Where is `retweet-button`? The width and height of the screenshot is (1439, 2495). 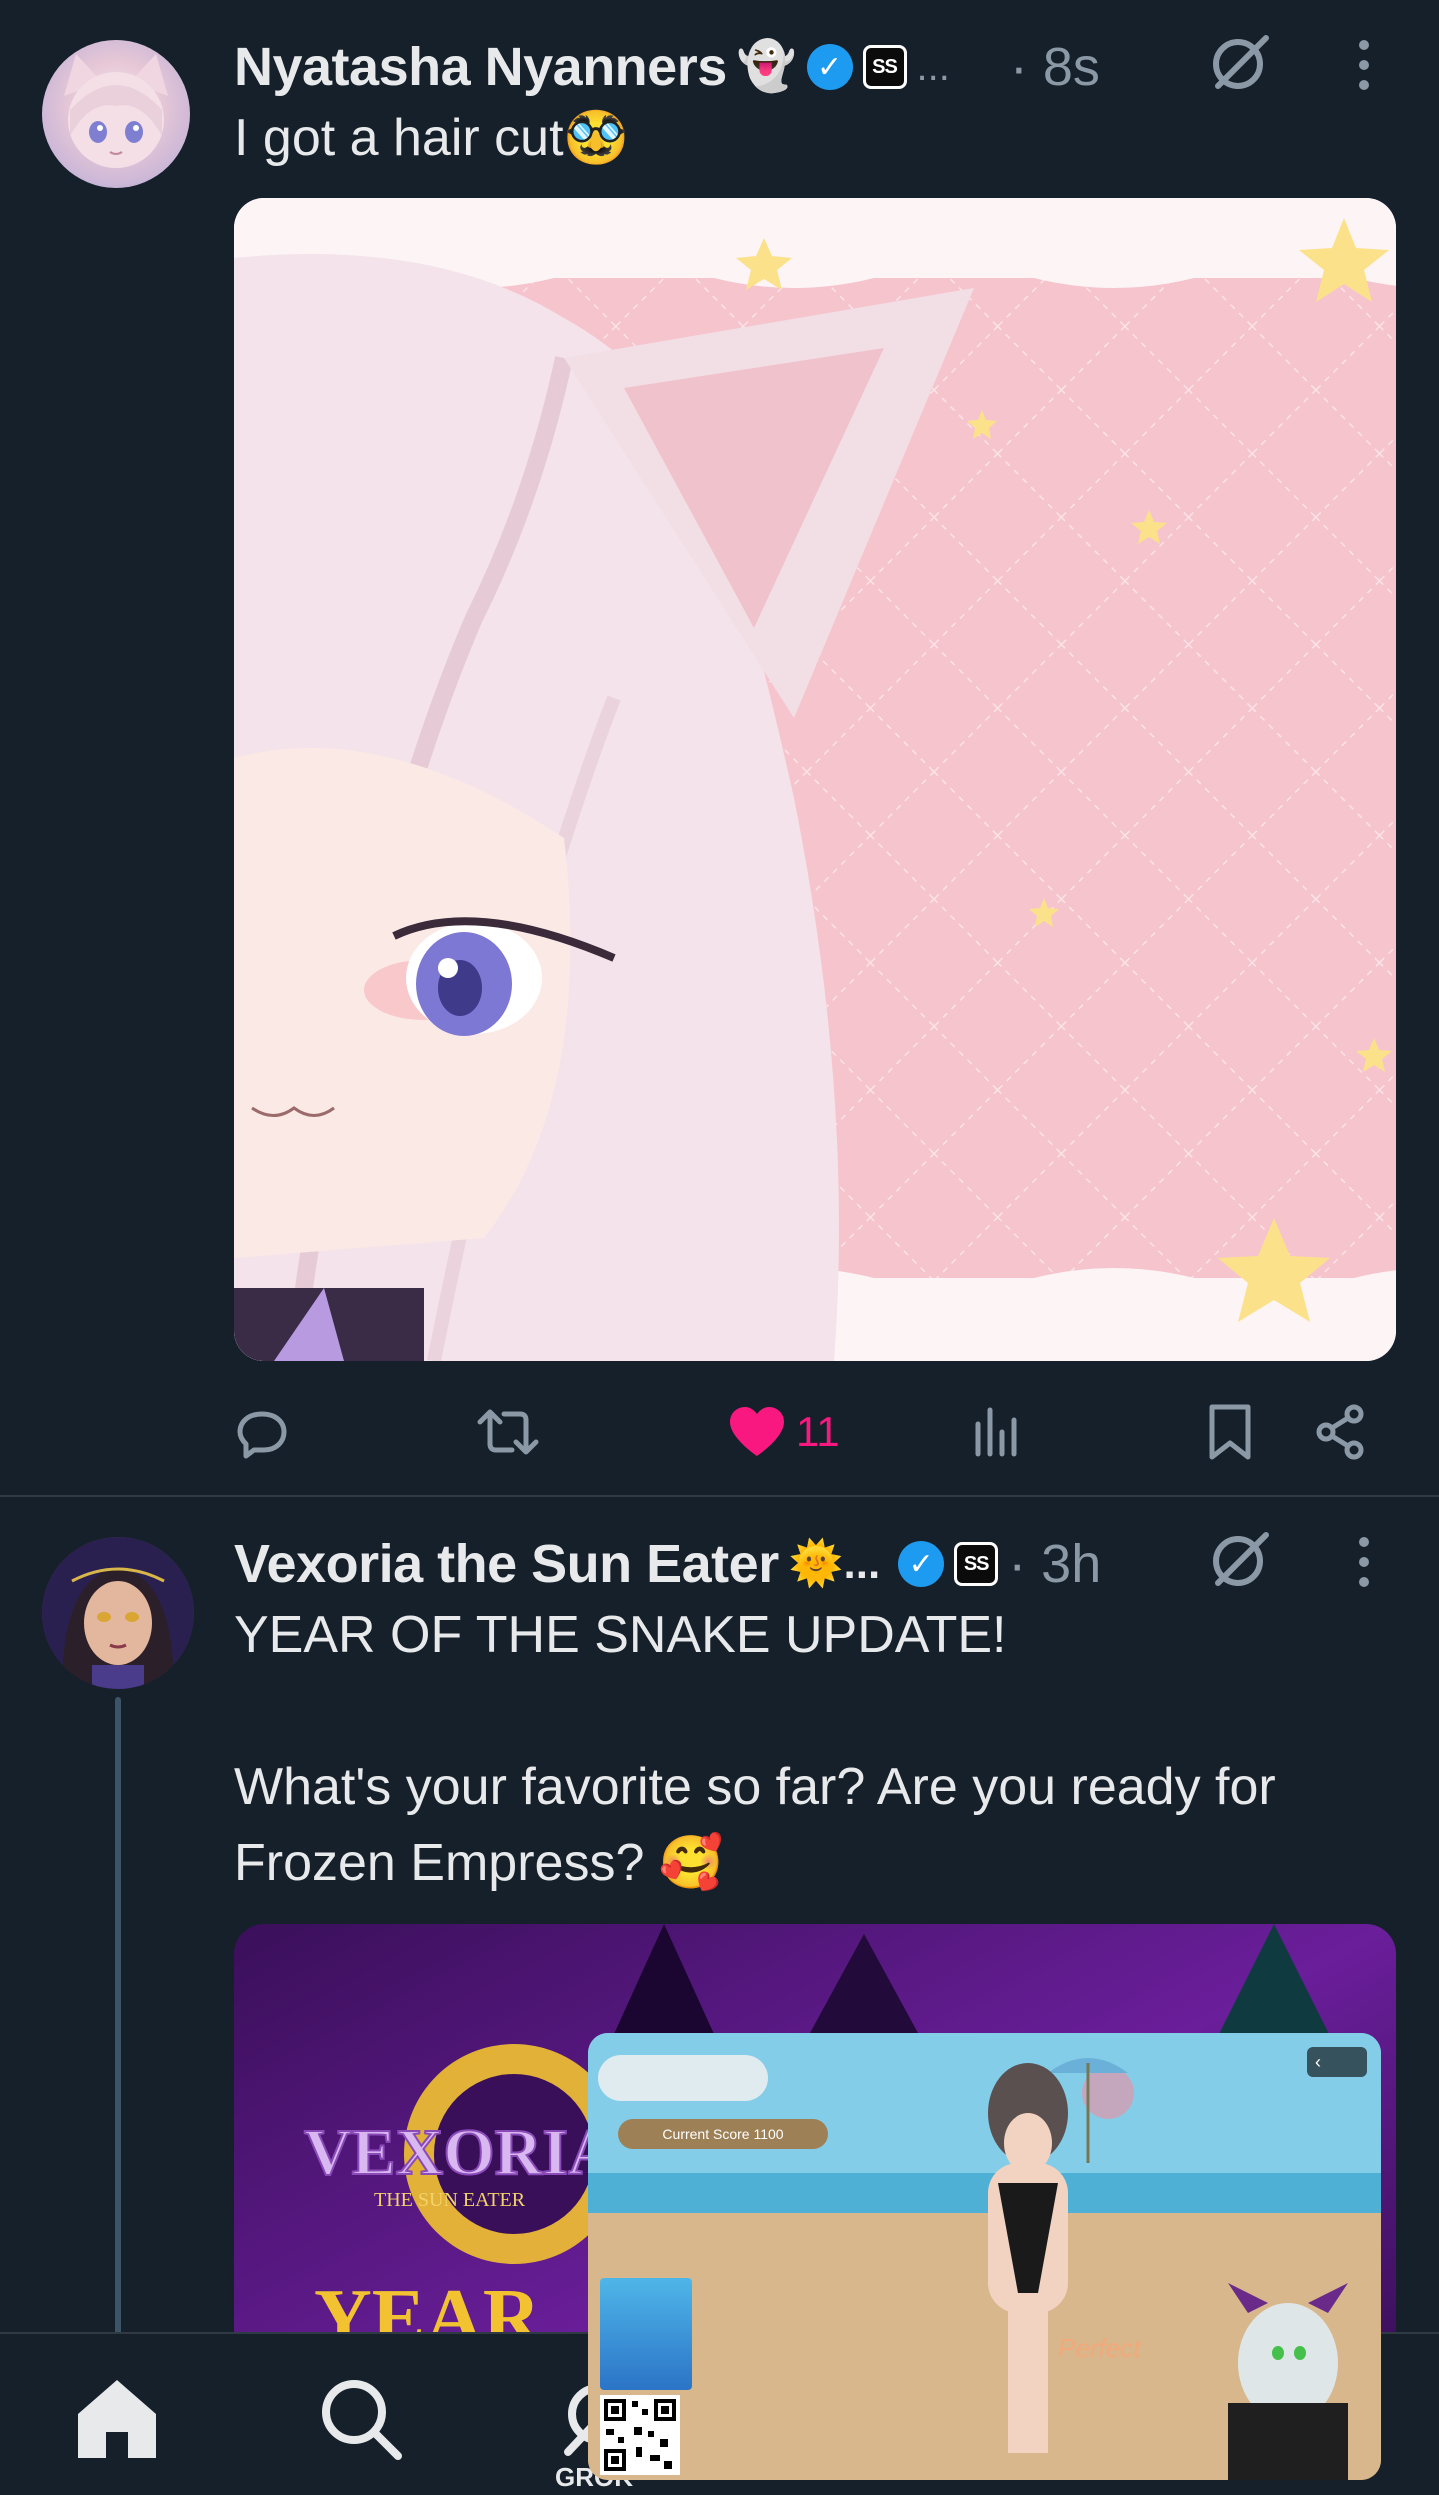
retweet-button is located at coordinates (508, 1432).